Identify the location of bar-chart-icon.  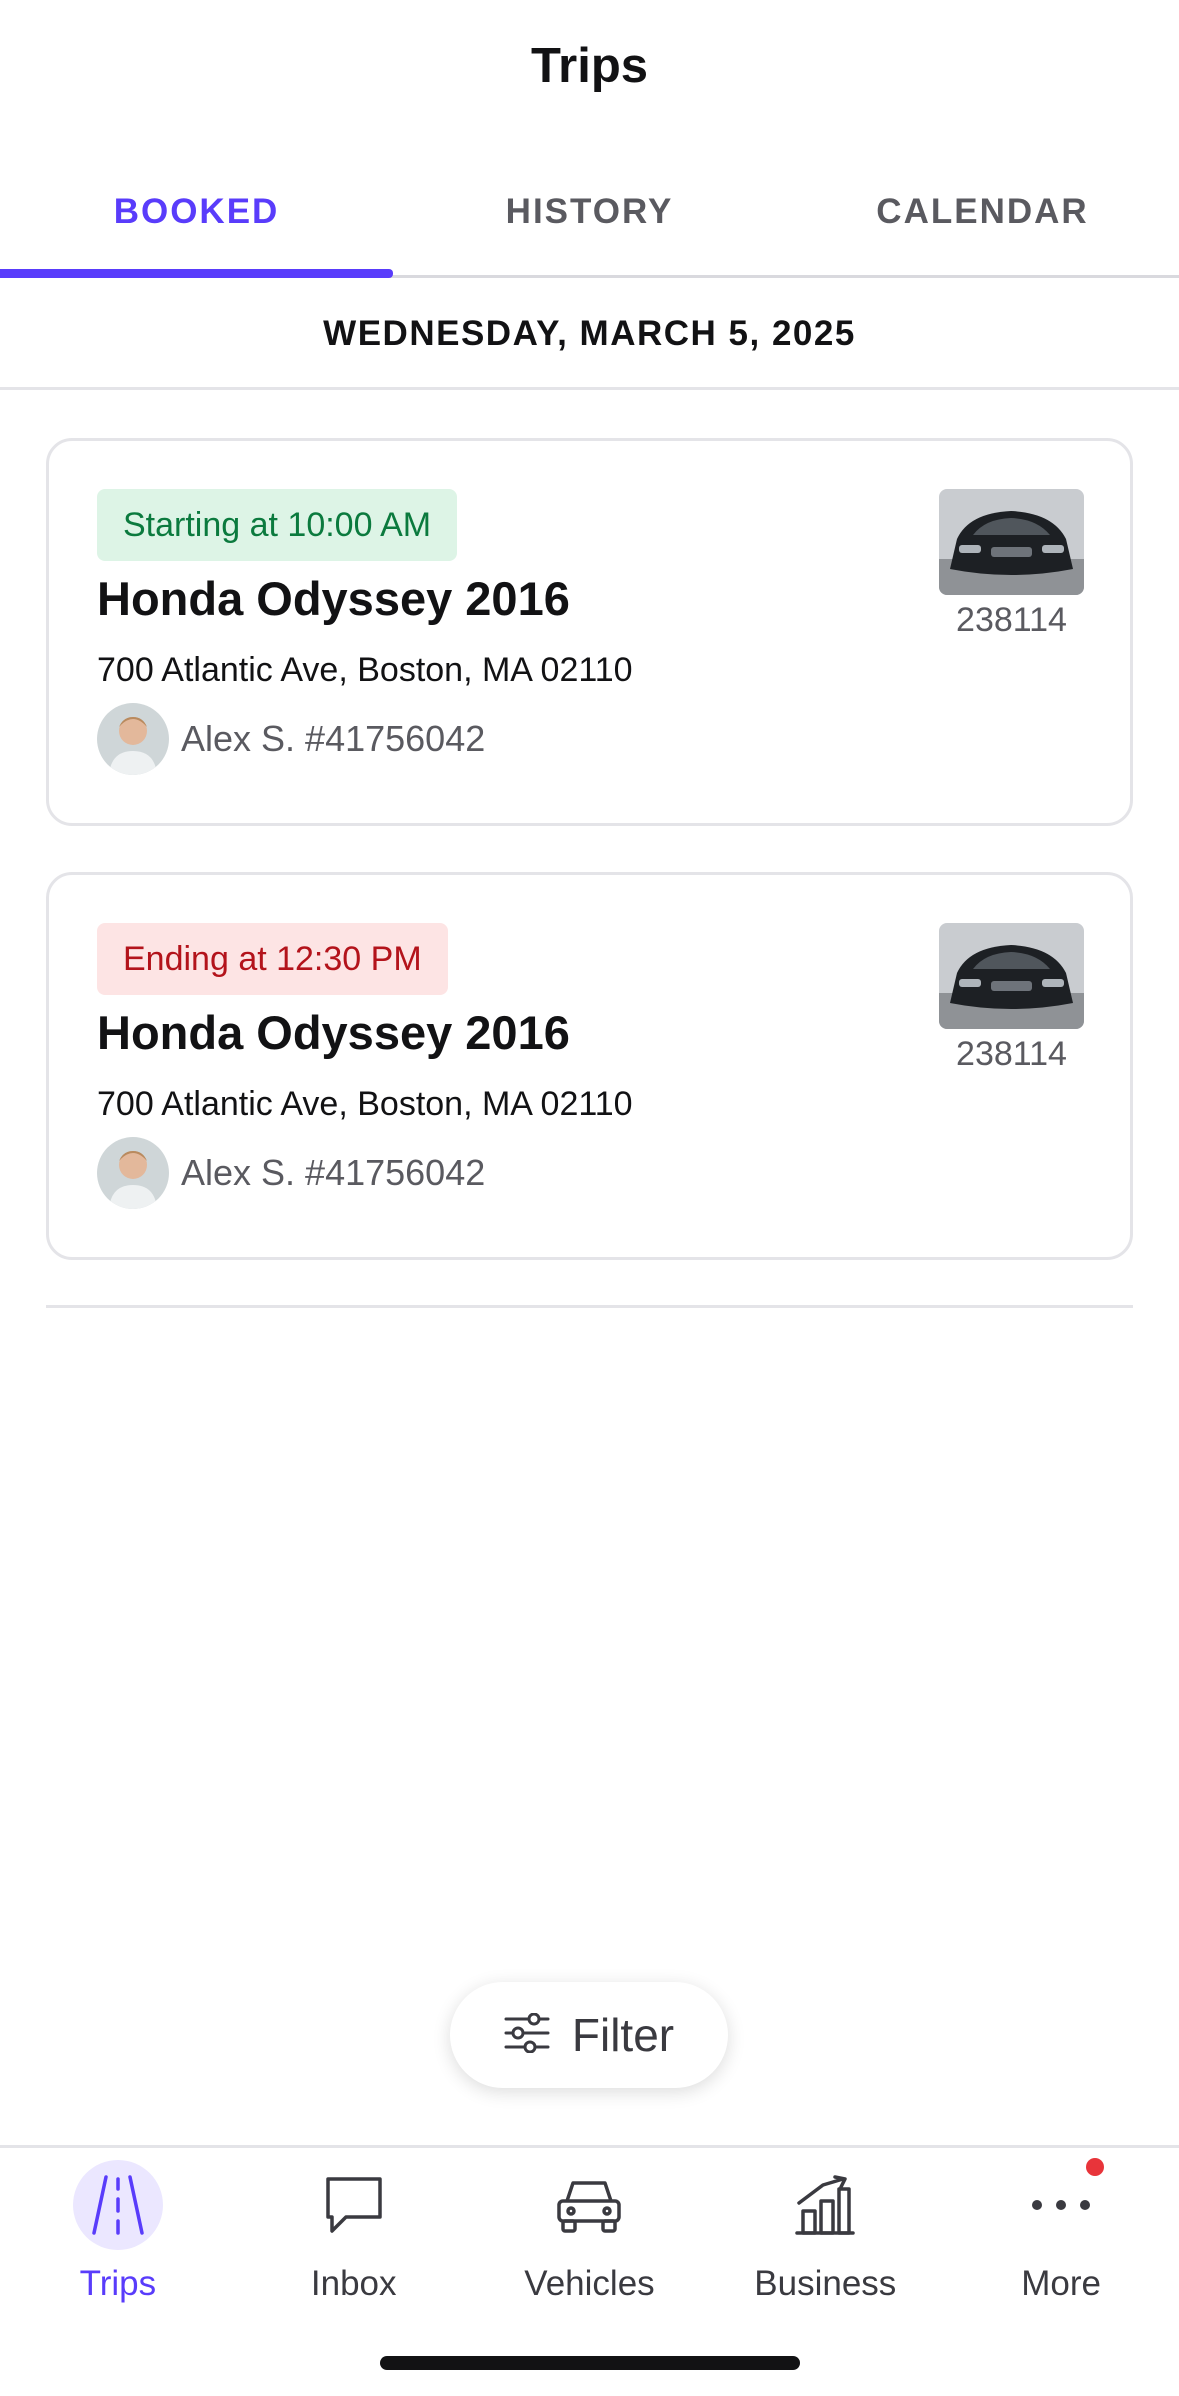
(825, 2205).